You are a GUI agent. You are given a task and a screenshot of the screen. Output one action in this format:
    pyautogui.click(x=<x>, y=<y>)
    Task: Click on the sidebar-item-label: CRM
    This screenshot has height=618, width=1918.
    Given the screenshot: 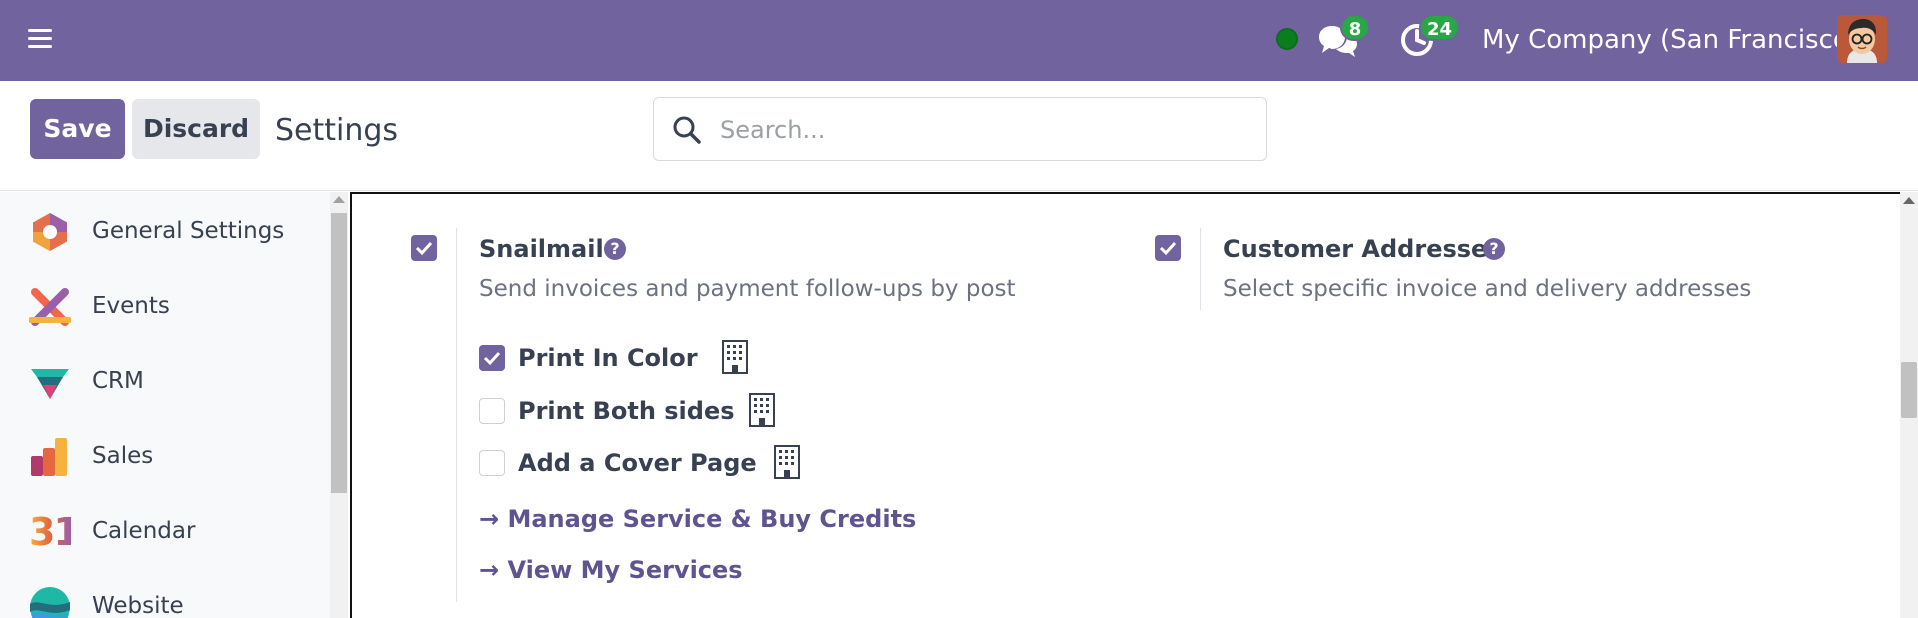 What is the action you would take?
    pyautogui.click(x=118, y=381)
    